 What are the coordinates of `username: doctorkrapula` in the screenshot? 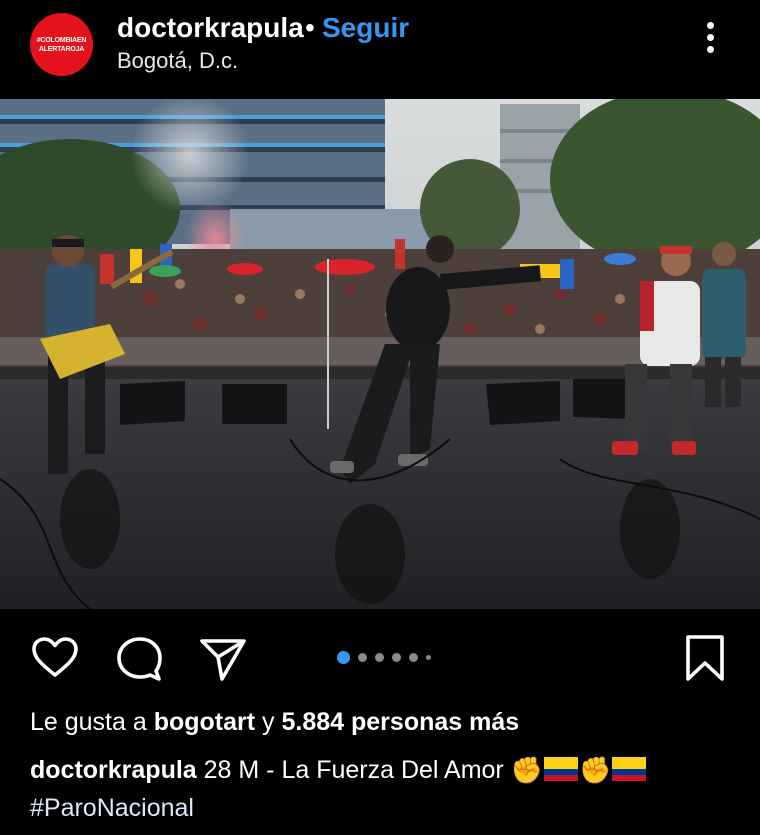 It's located at (210, 28).